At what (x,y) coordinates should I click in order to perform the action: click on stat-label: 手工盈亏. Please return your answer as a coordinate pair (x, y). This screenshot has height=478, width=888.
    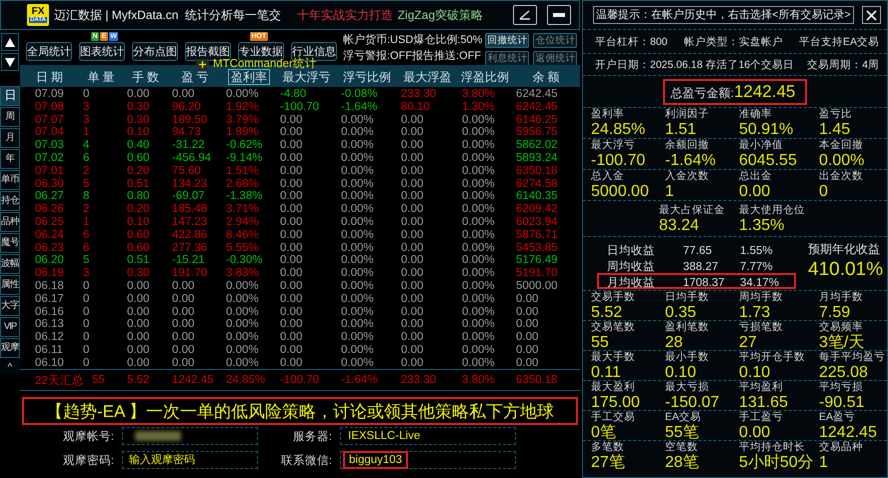
    Looking at the image, I should click on (761, 417).